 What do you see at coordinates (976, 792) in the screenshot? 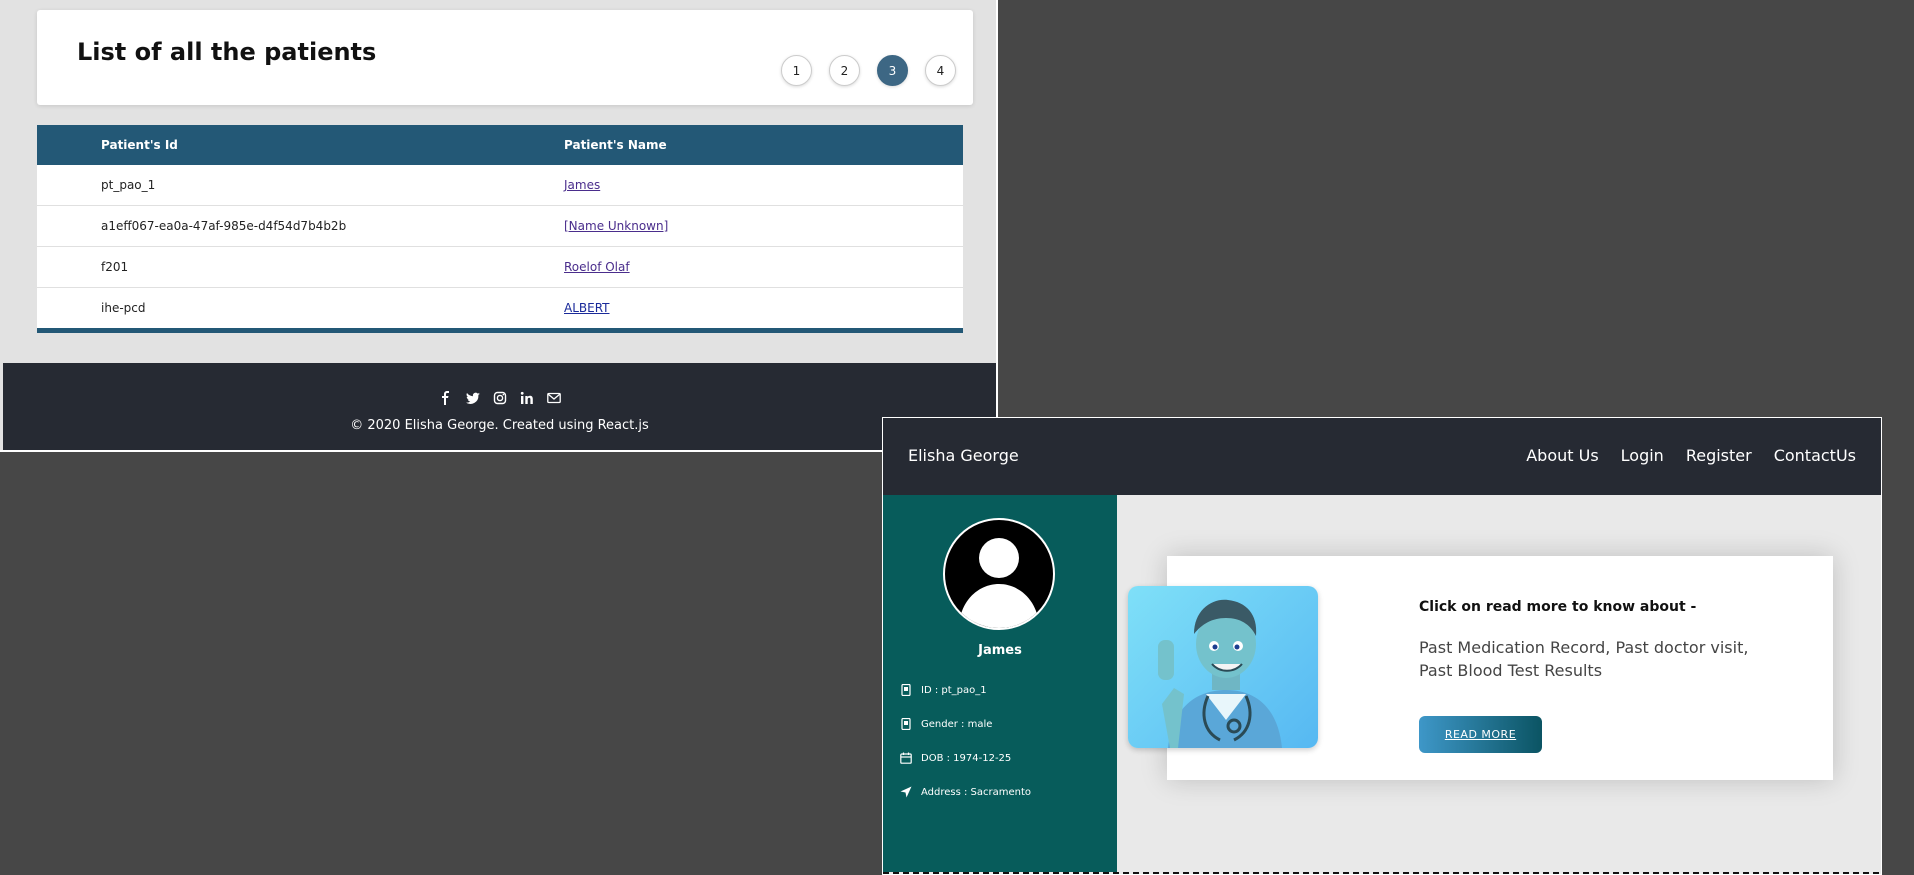
I see `patient-address-text: Address : Sacramento` at bounding box center [976, 792].